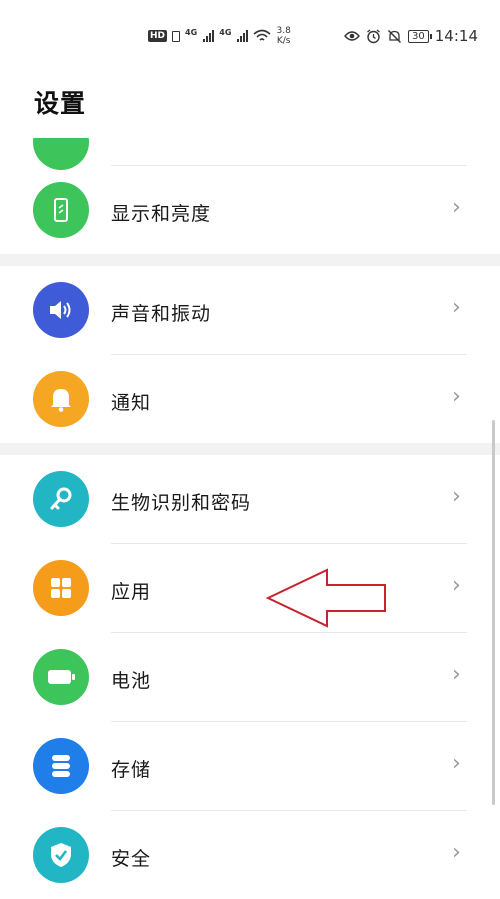 This screenshot has width=500, height=899. I want to click on status-bar: HD 4G 4G 3.8 K/s 30 14:14, so click(250, 36).